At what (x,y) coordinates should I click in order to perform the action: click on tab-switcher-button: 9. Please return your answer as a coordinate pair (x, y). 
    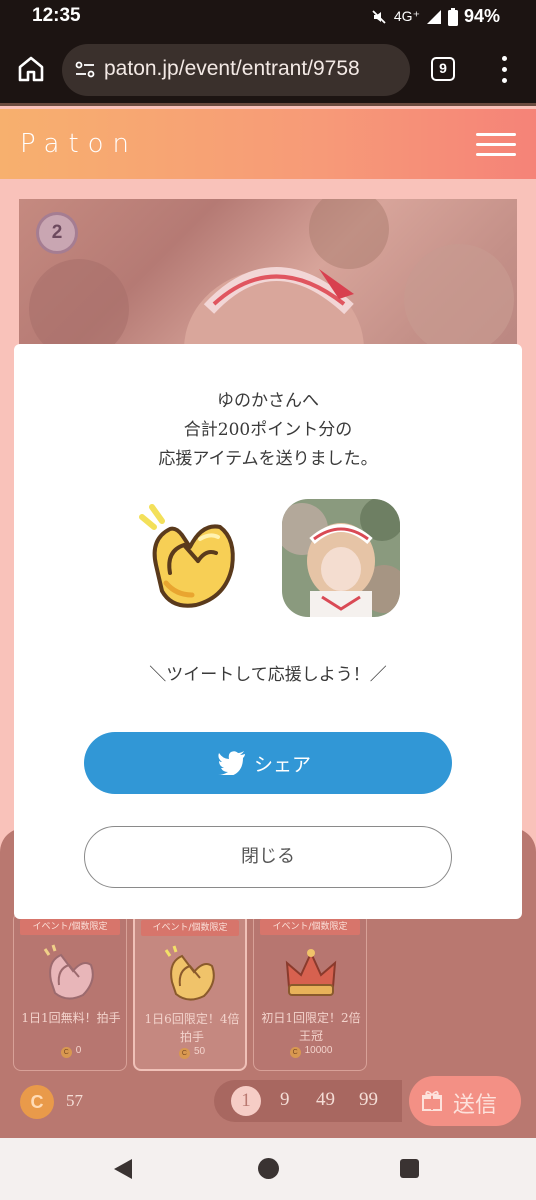
    Looking at the image, I should click on (443, 69).